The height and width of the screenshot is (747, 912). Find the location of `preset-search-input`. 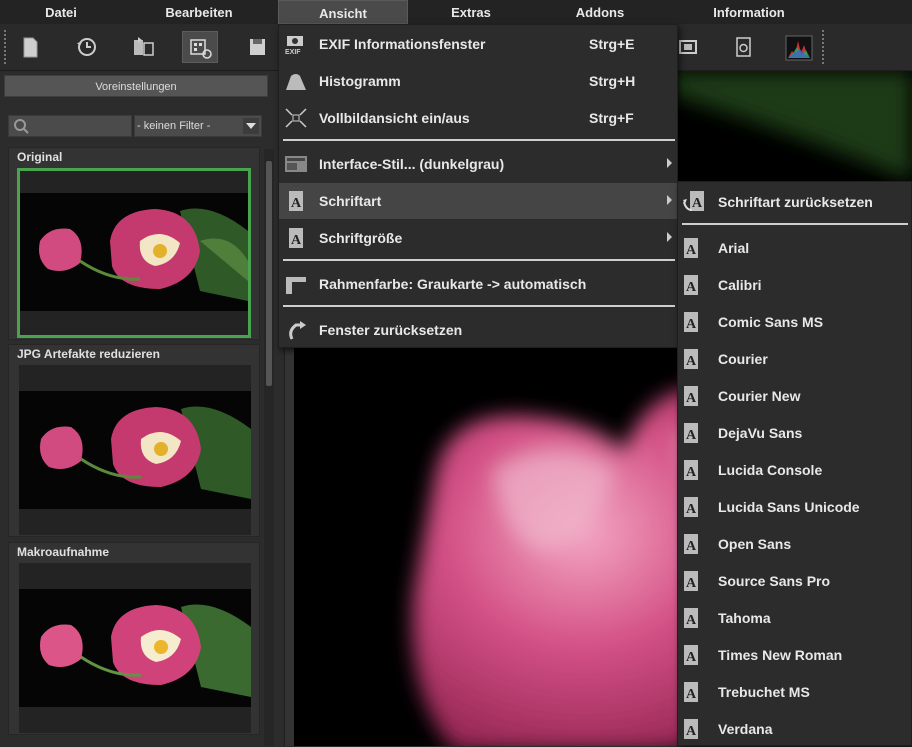

preset-search-input is located at coordinates (70, 126).